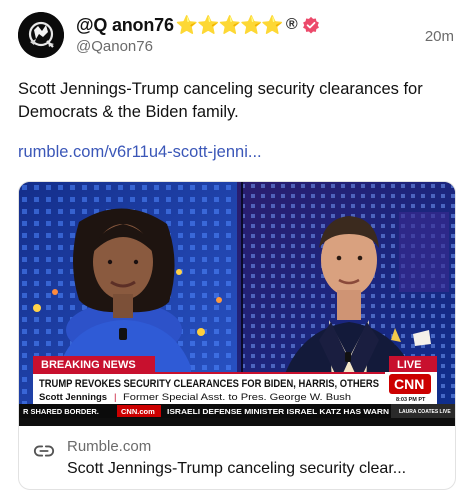  Describe the element at coordinates (439, 36) in the screenshot. I see `post-time: 20m` at that location.